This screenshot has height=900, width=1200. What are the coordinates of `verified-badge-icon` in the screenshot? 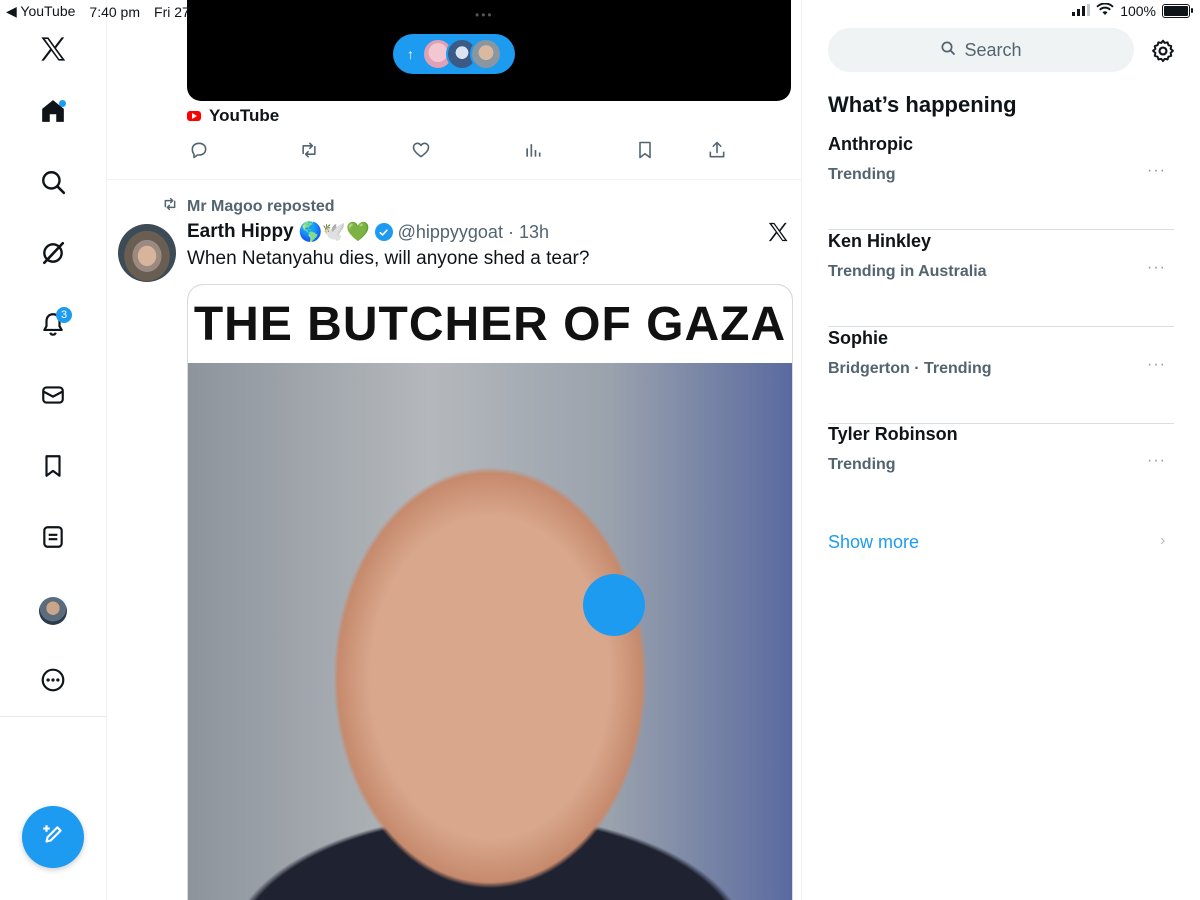 It's located at (383, 232).